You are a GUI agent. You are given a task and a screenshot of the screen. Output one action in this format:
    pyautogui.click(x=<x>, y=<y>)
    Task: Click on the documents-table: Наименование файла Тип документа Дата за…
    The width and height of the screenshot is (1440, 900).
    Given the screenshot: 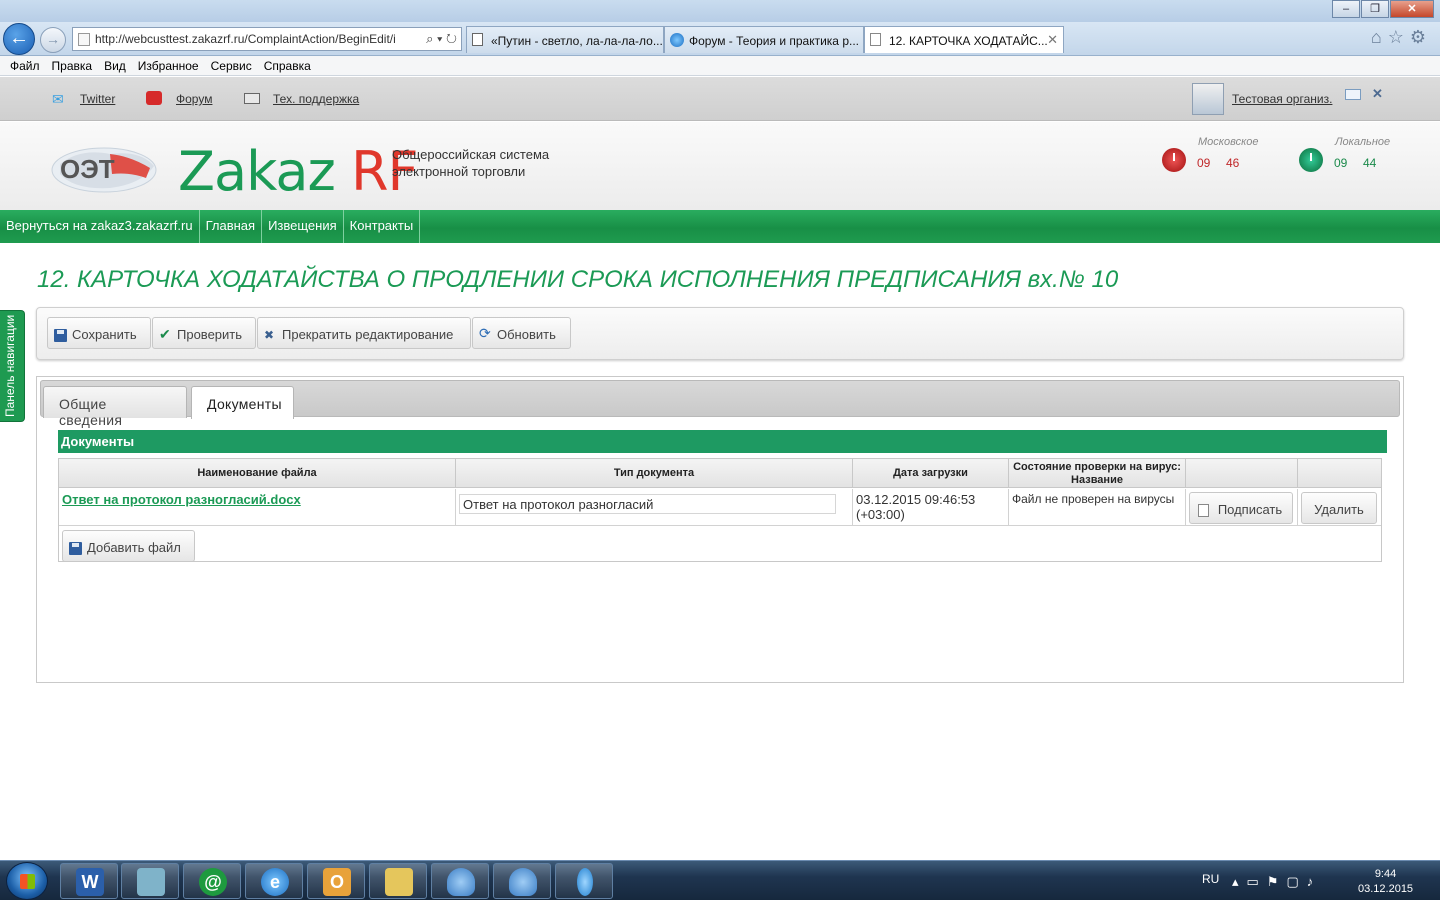 What is the action you would take?
    pyautogui.click(x=720, y=510)
    